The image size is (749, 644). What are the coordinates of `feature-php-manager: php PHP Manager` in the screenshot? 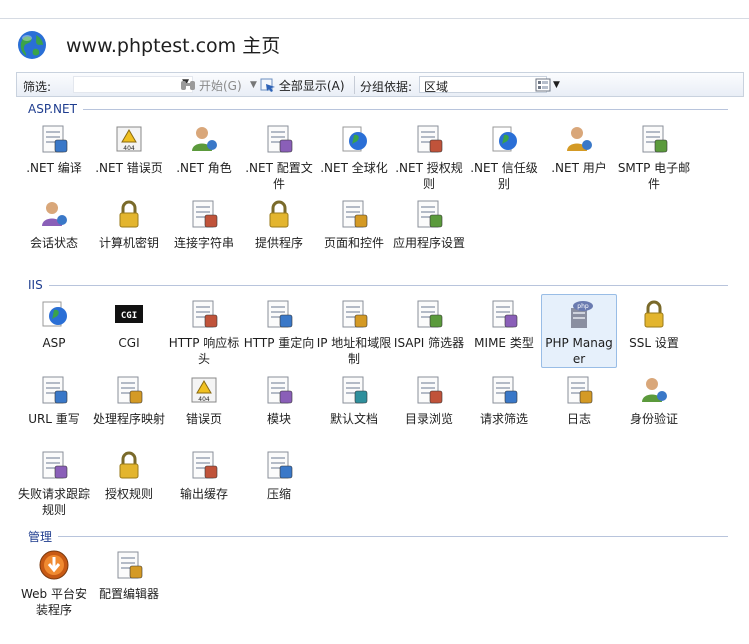 It's located at (579, 331).